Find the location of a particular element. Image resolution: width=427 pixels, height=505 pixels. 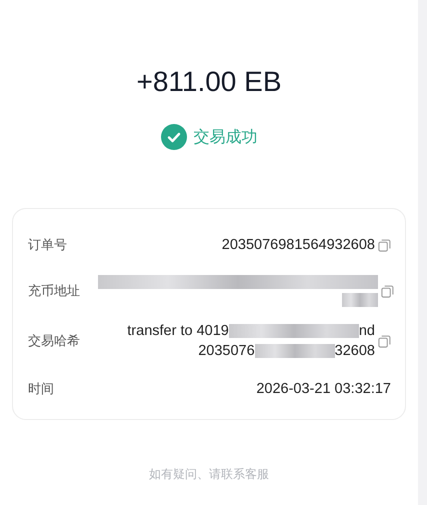

detail-label: 订单号 is located at coordinates (48, 245).